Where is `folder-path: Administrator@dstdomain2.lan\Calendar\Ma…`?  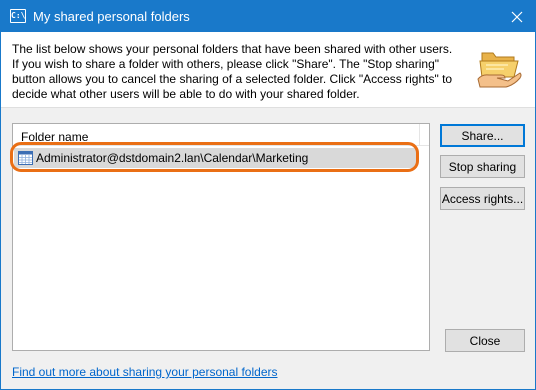
folder-path: Administrator@dstdomain2.lan\Calendar\Ma… is located at coordinates (172, 158).